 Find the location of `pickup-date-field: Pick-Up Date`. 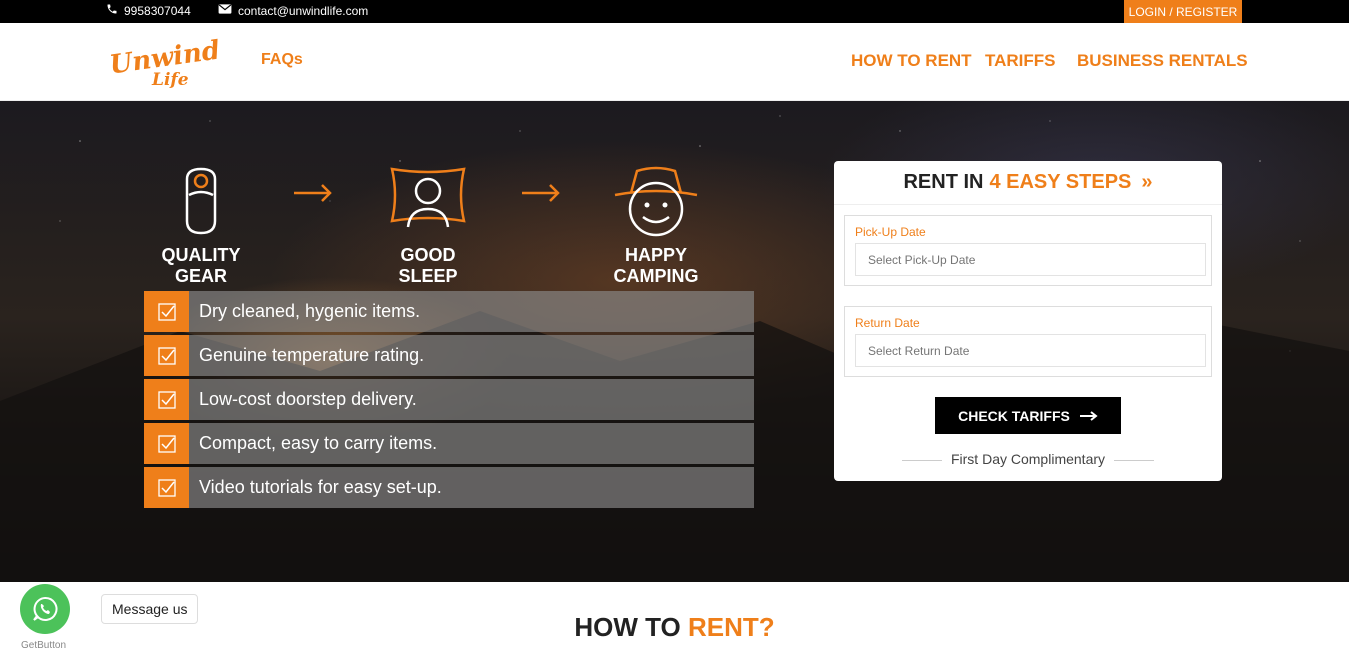

pickup-date-field: Pick-Up Date is located at coordinates (1028, 250).